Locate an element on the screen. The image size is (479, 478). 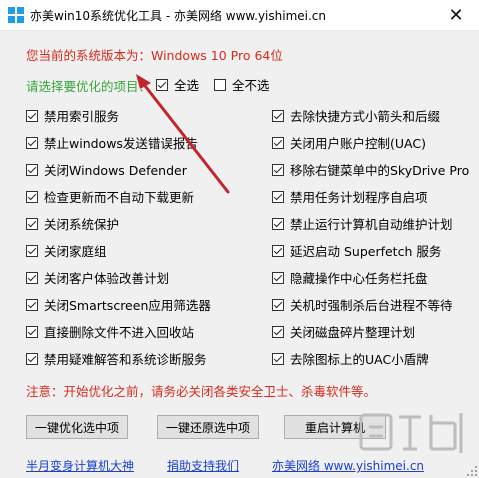
option-label: 关闭系统保护 is located at coordinates (82, 224).